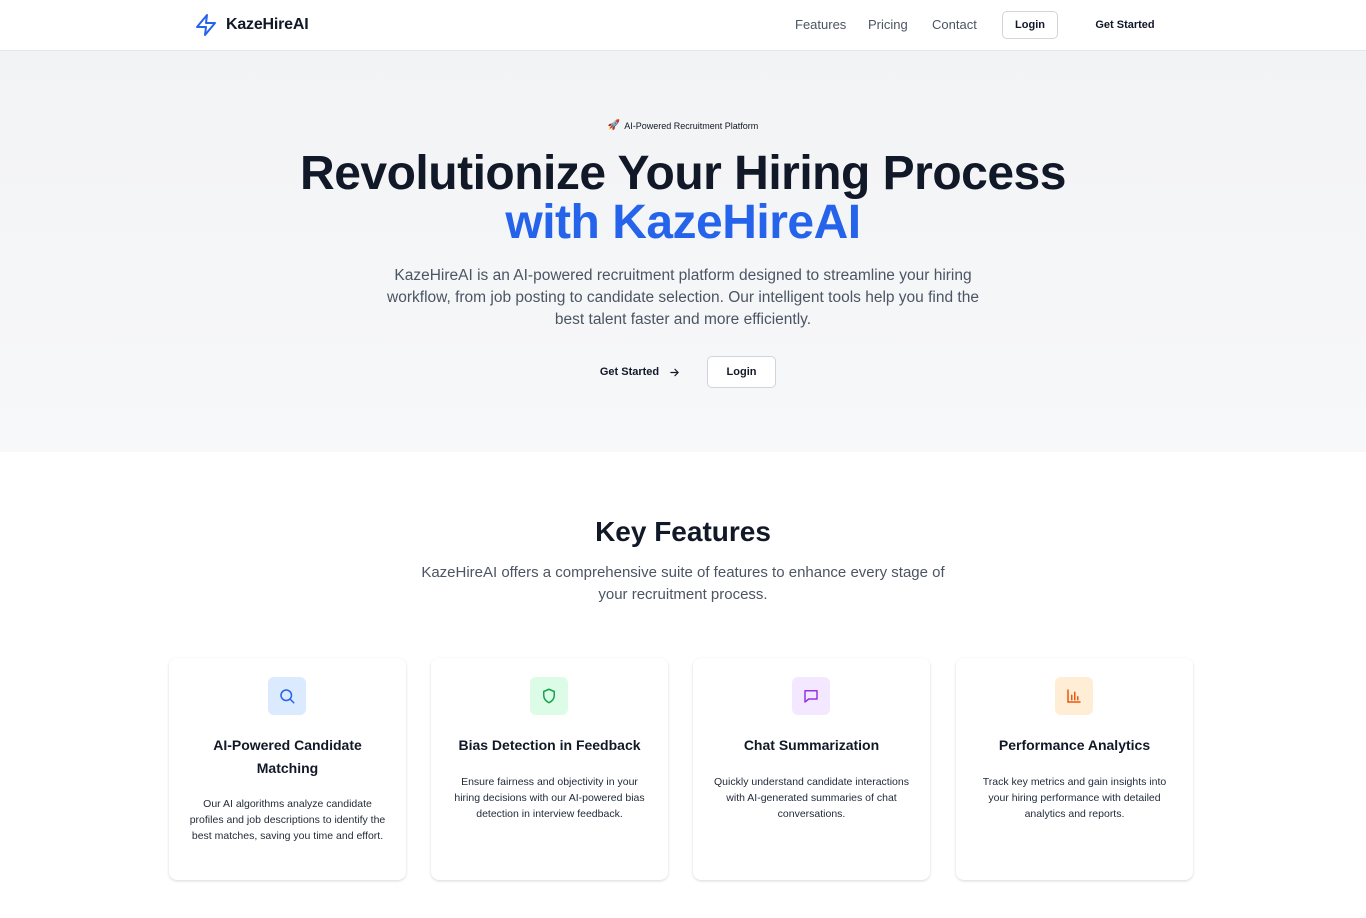 The image size is (1366, 918). What do you see at coordinates (1074, 745) in the screenshot?
I see `feature-card-title: Performance Analytics` at bounding box center [1074, 745].